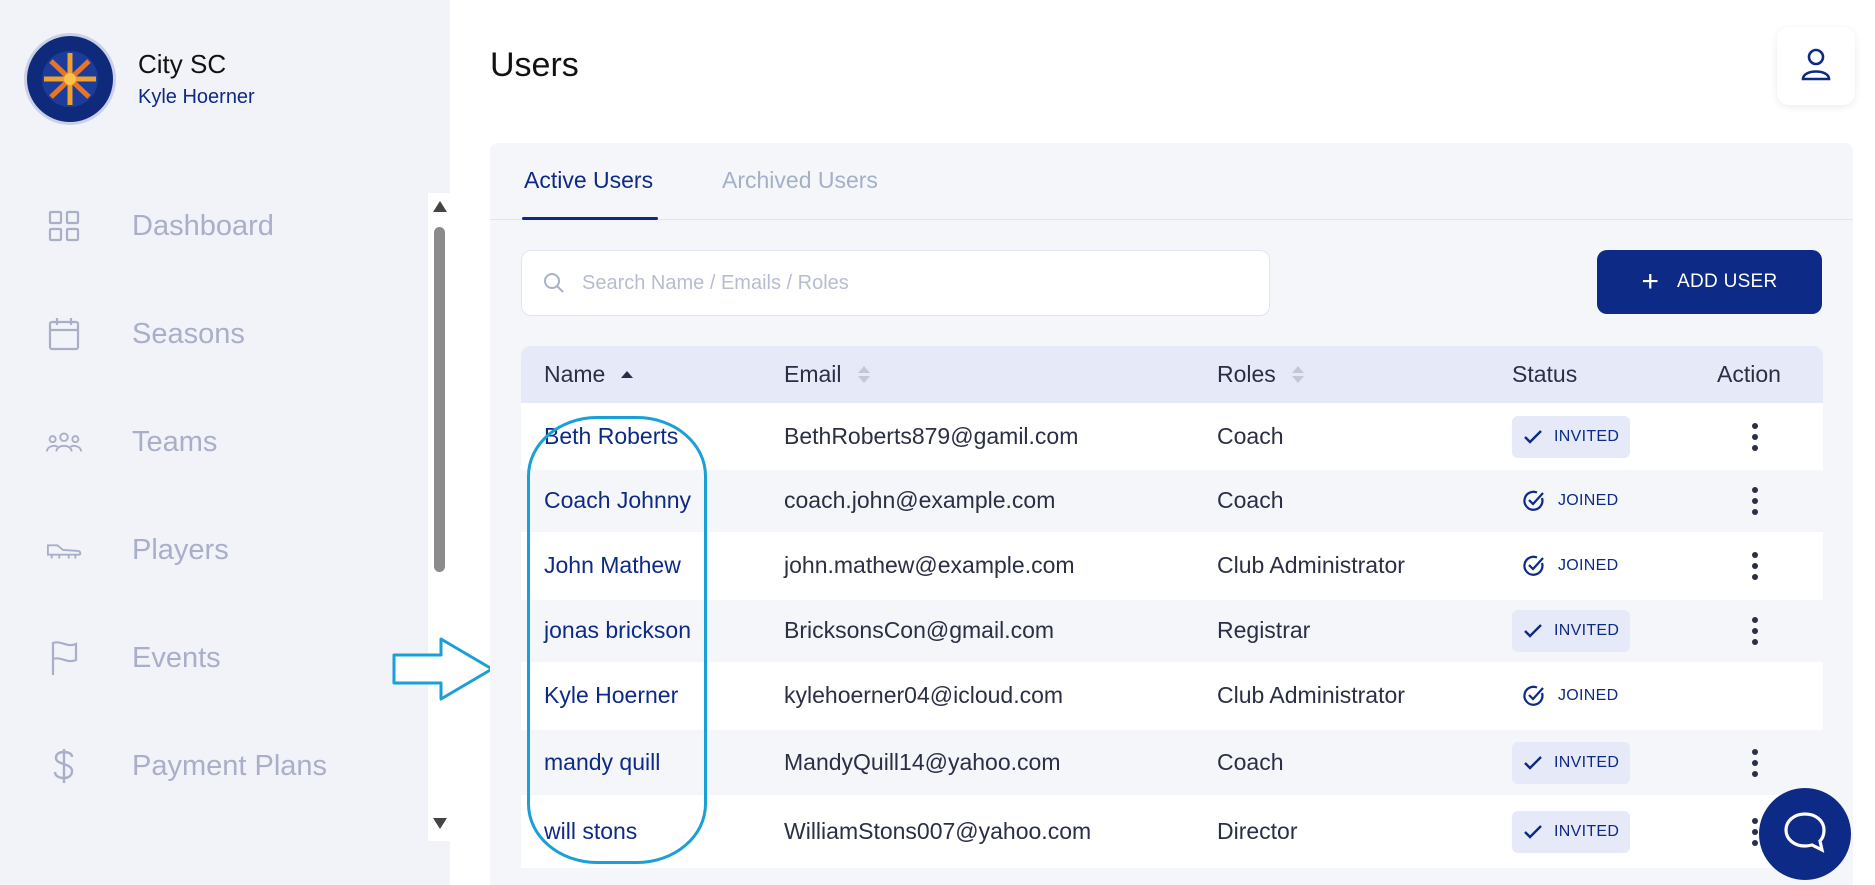 This screenshot has width=1875, height=885. What do you see at coordinates (907, 283) in the screenshot?
I see `search-input` at bounding box center [907, 283].